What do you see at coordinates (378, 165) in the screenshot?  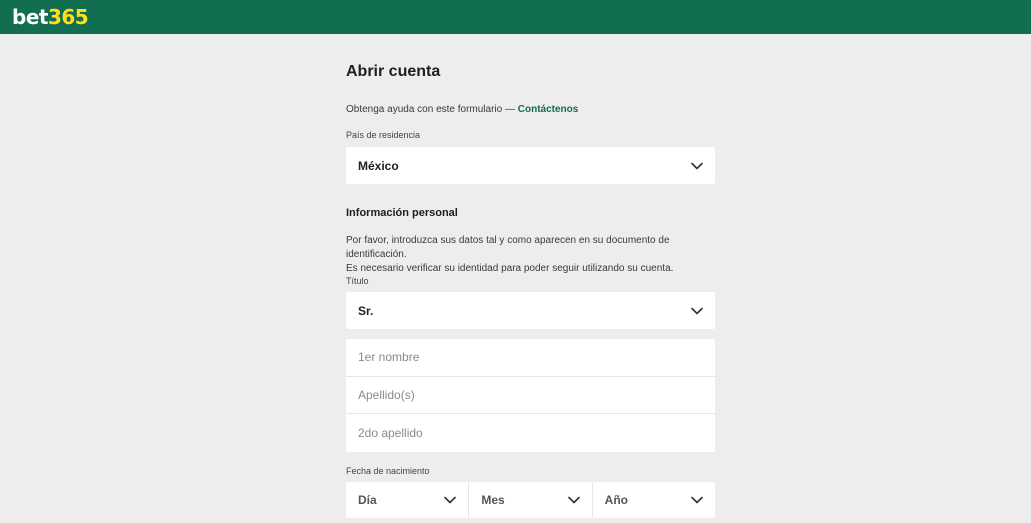 I see `country-value: México` at bounding box center [378, 165].